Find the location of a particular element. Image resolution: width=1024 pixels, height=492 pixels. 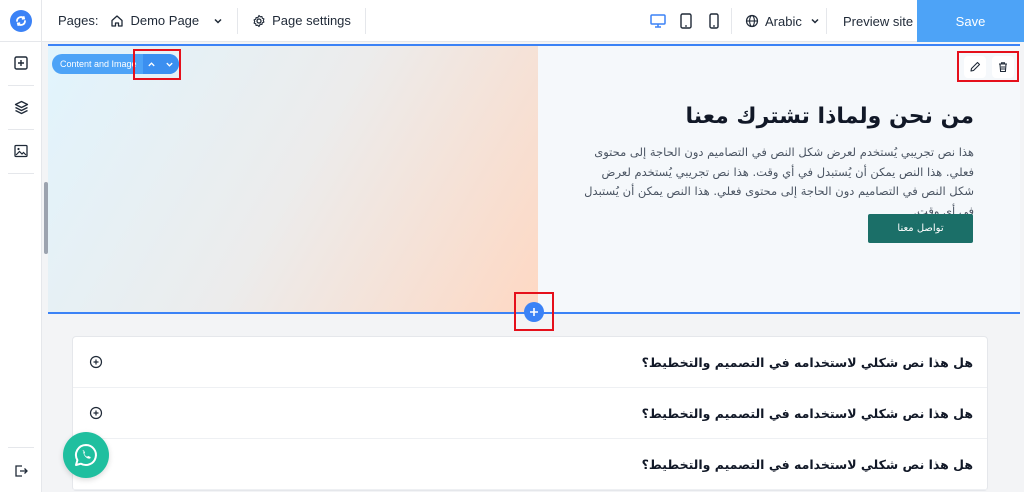

whatsapp-button is located at coordinates (86, 455).